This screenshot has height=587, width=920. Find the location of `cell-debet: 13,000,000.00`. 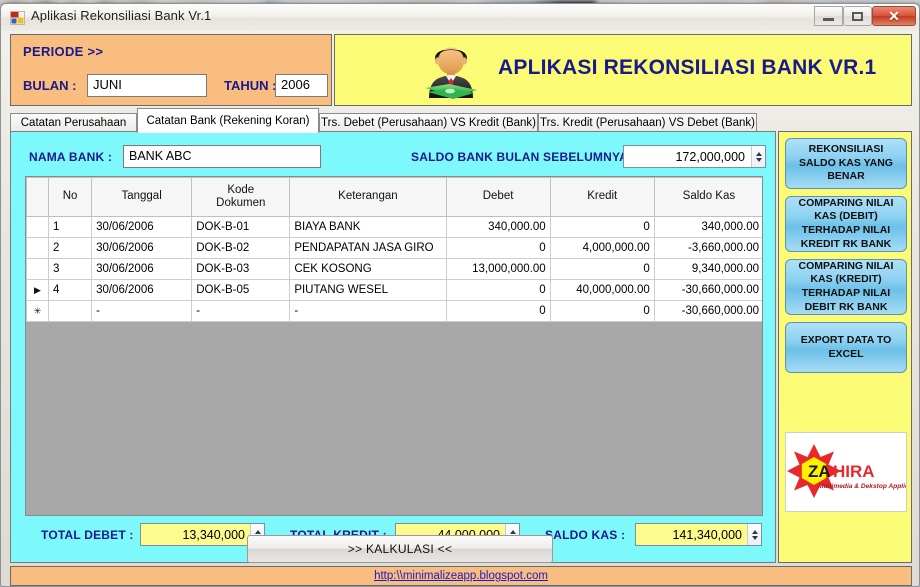

cell-debet: 13,000,000.00 is located at coordinates (498, 269).